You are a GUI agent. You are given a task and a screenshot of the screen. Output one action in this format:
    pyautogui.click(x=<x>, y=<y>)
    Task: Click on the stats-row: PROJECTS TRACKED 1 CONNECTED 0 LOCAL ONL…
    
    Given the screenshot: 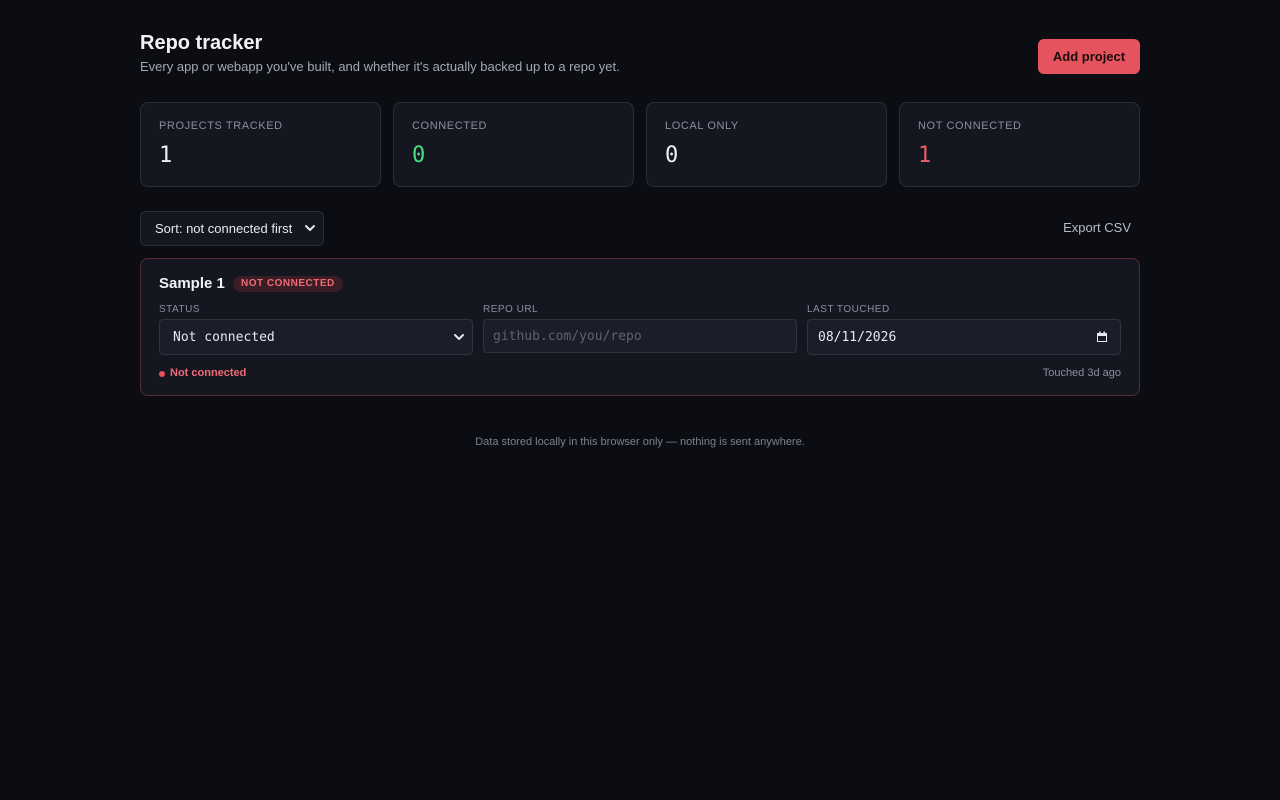 What is the action you would take?
    pyautogui.click(x=640, y=144)
    